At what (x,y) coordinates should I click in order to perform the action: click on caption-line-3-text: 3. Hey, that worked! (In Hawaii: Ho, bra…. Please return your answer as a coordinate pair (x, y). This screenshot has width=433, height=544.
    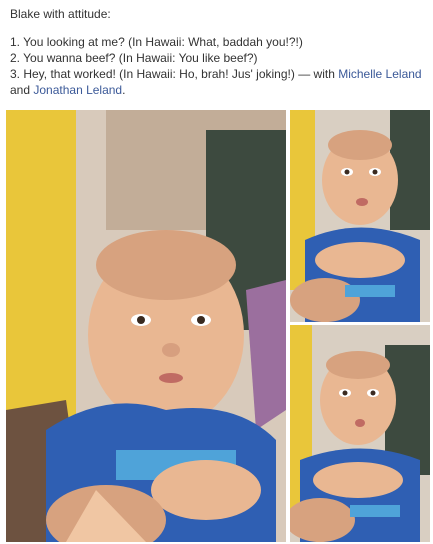
    Looking at the image, I should click on (152, 74).